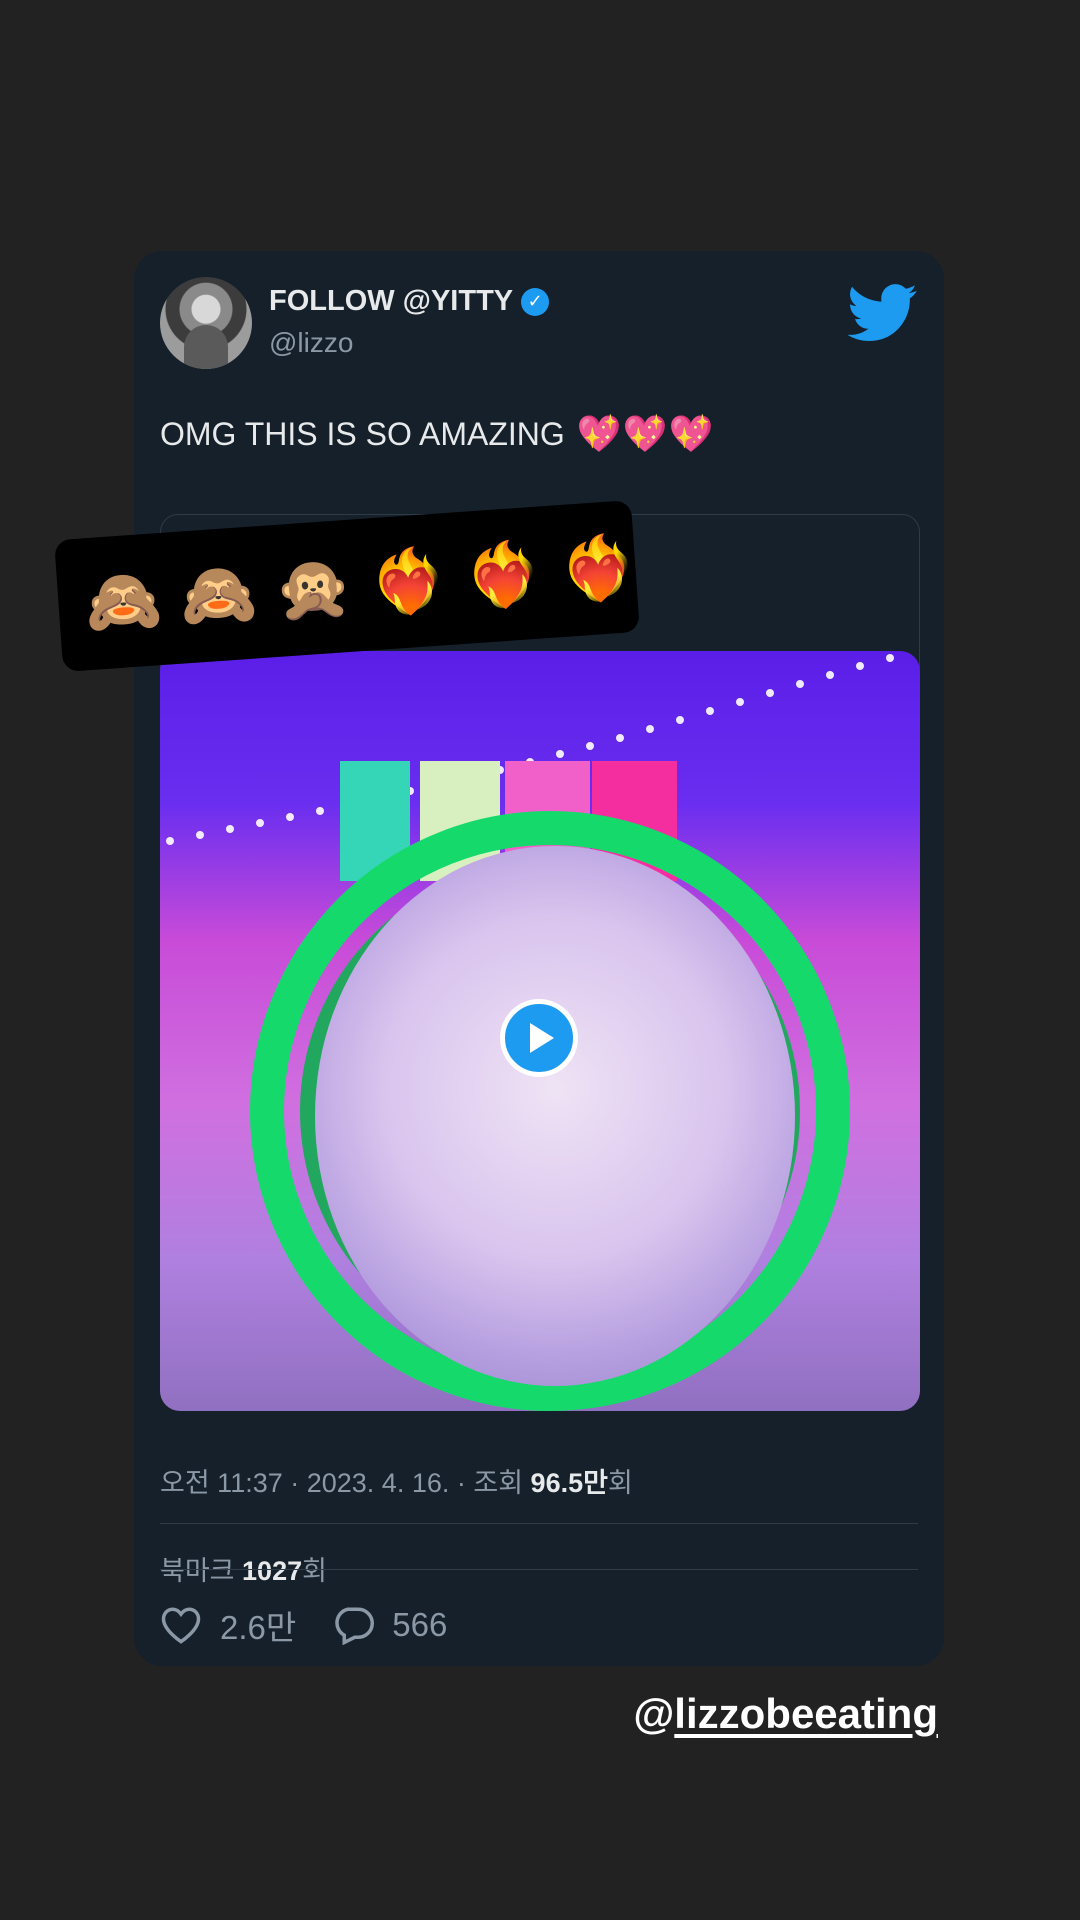  Describe the element at coordinates (391, 301) in the screenshot. I see `display-name: FOLLOW @YITTY` at that location.